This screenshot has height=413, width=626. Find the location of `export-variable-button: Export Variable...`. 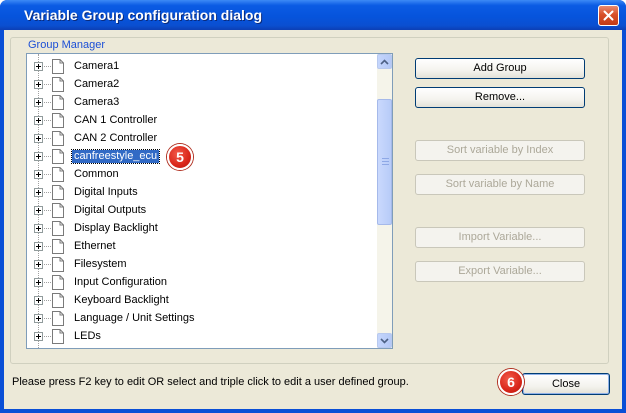

export-variable-button: Export Variable... is located at coordinates (500, 271).